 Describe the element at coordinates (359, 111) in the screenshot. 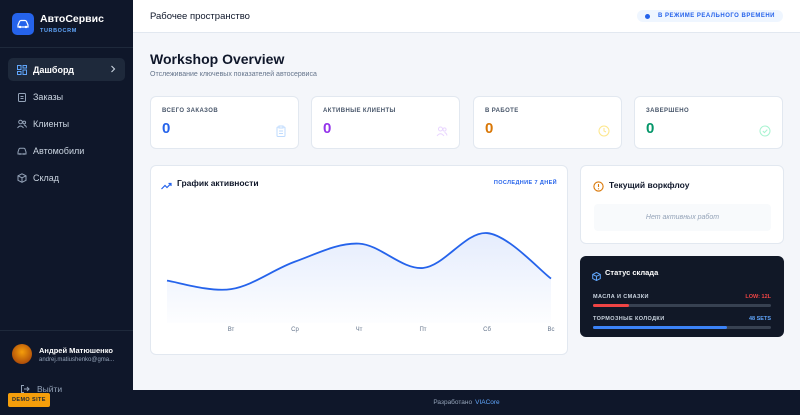

I see `stat-label: АКТИВНЫЕ КЛИЕНТЫ` at that location.